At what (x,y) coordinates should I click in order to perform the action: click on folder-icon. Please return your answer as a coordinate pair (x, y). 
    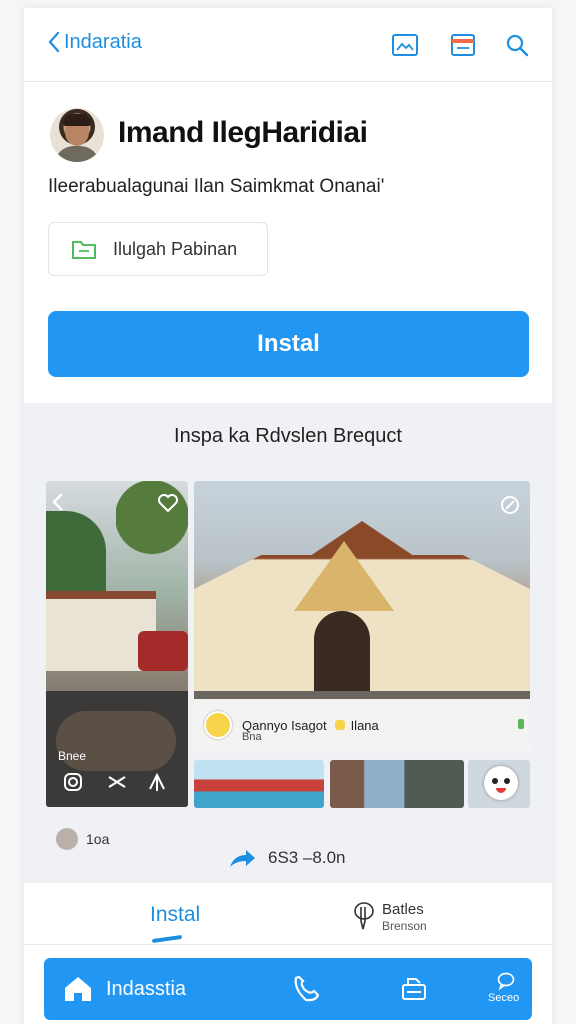
    Looking at the image, I should click on (84, 250).